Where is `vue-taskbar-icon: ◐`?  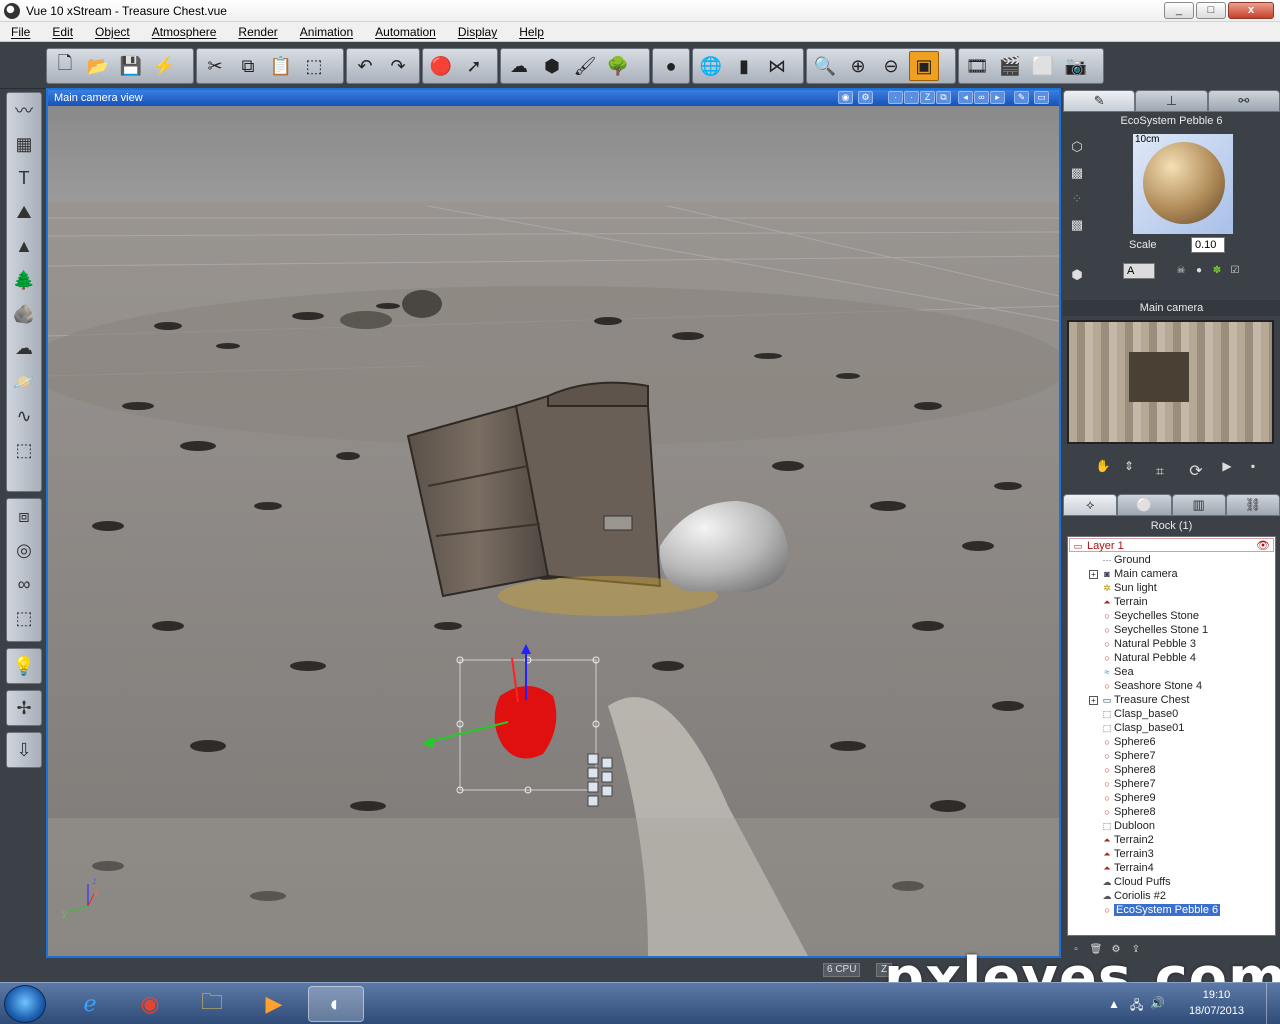 vue-taskbar-icon: ◐ is located at coordinates (336, 1004).